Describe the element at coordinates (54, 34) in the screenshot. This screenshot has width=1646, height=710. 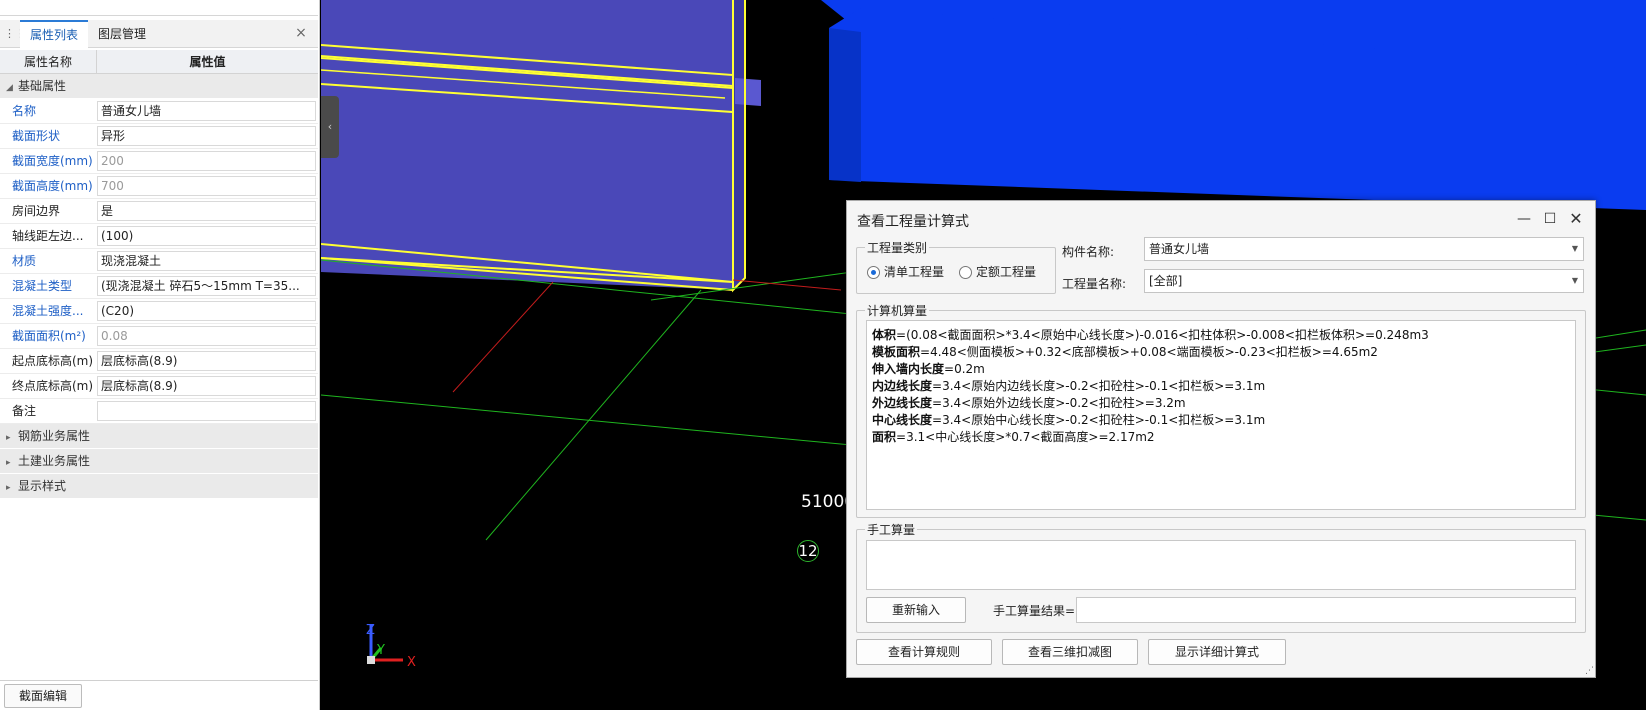
I see `tab-property-list: 属性列表` at that location.